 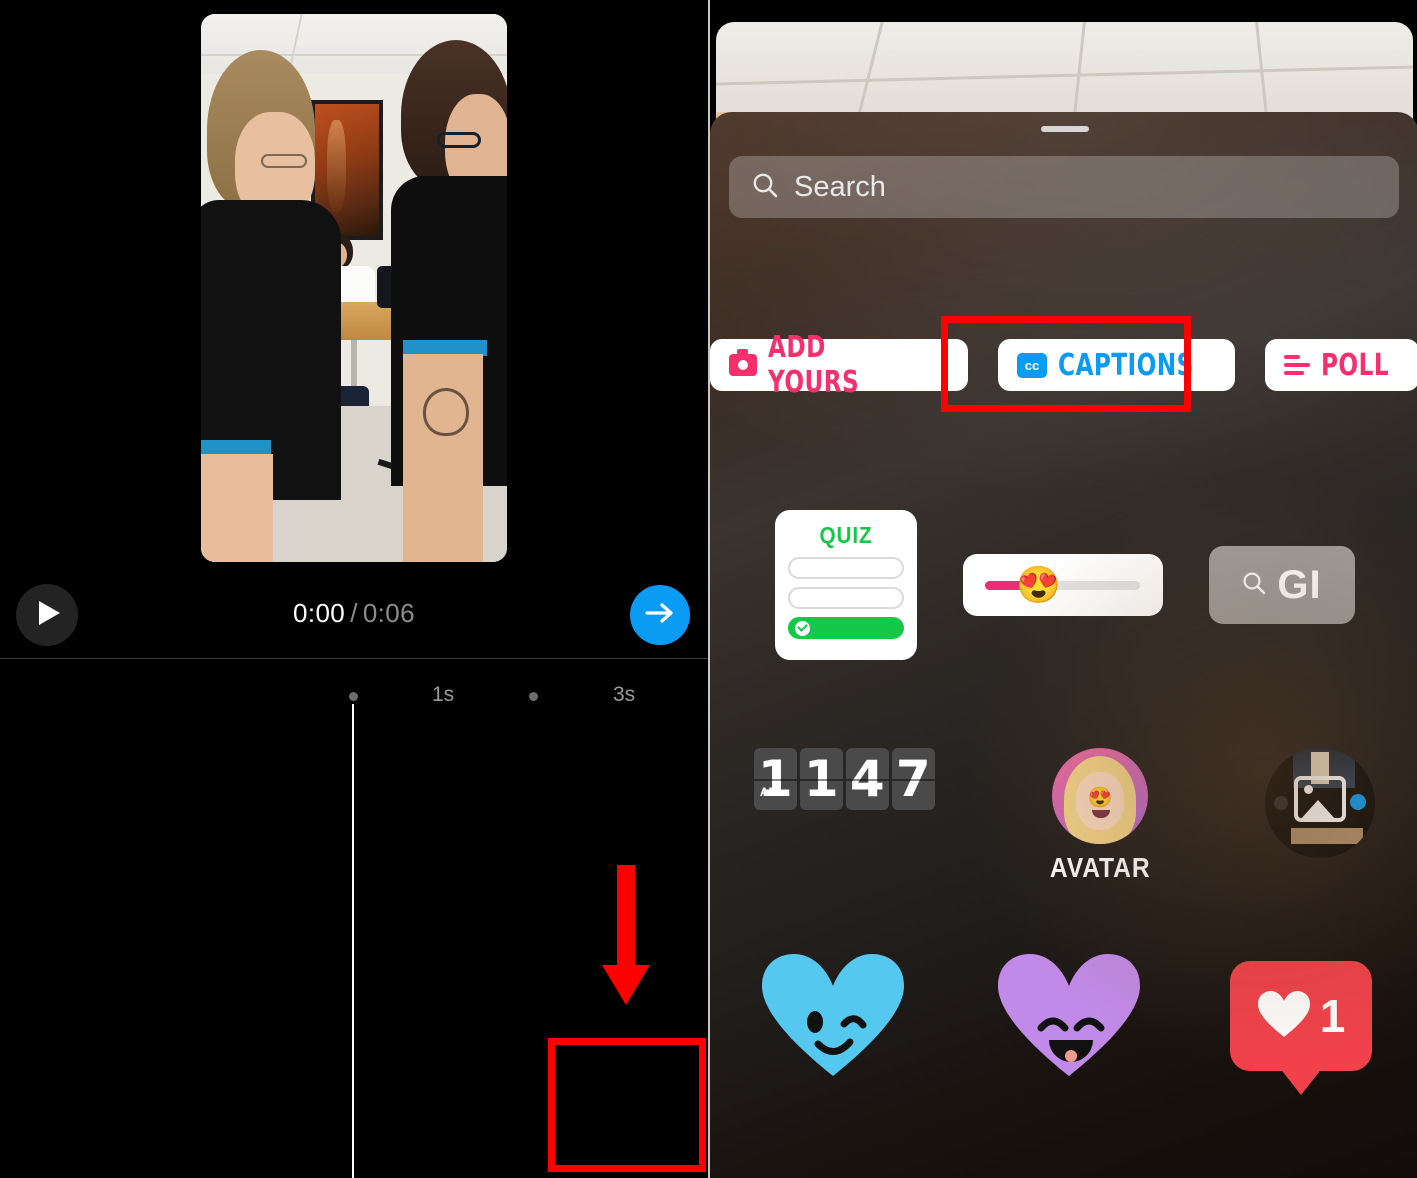 What do you see at coordinates (845, 585) in the screenshot?
I see `quiz-sticker: QUIZ` at bounding box center [845, 585].